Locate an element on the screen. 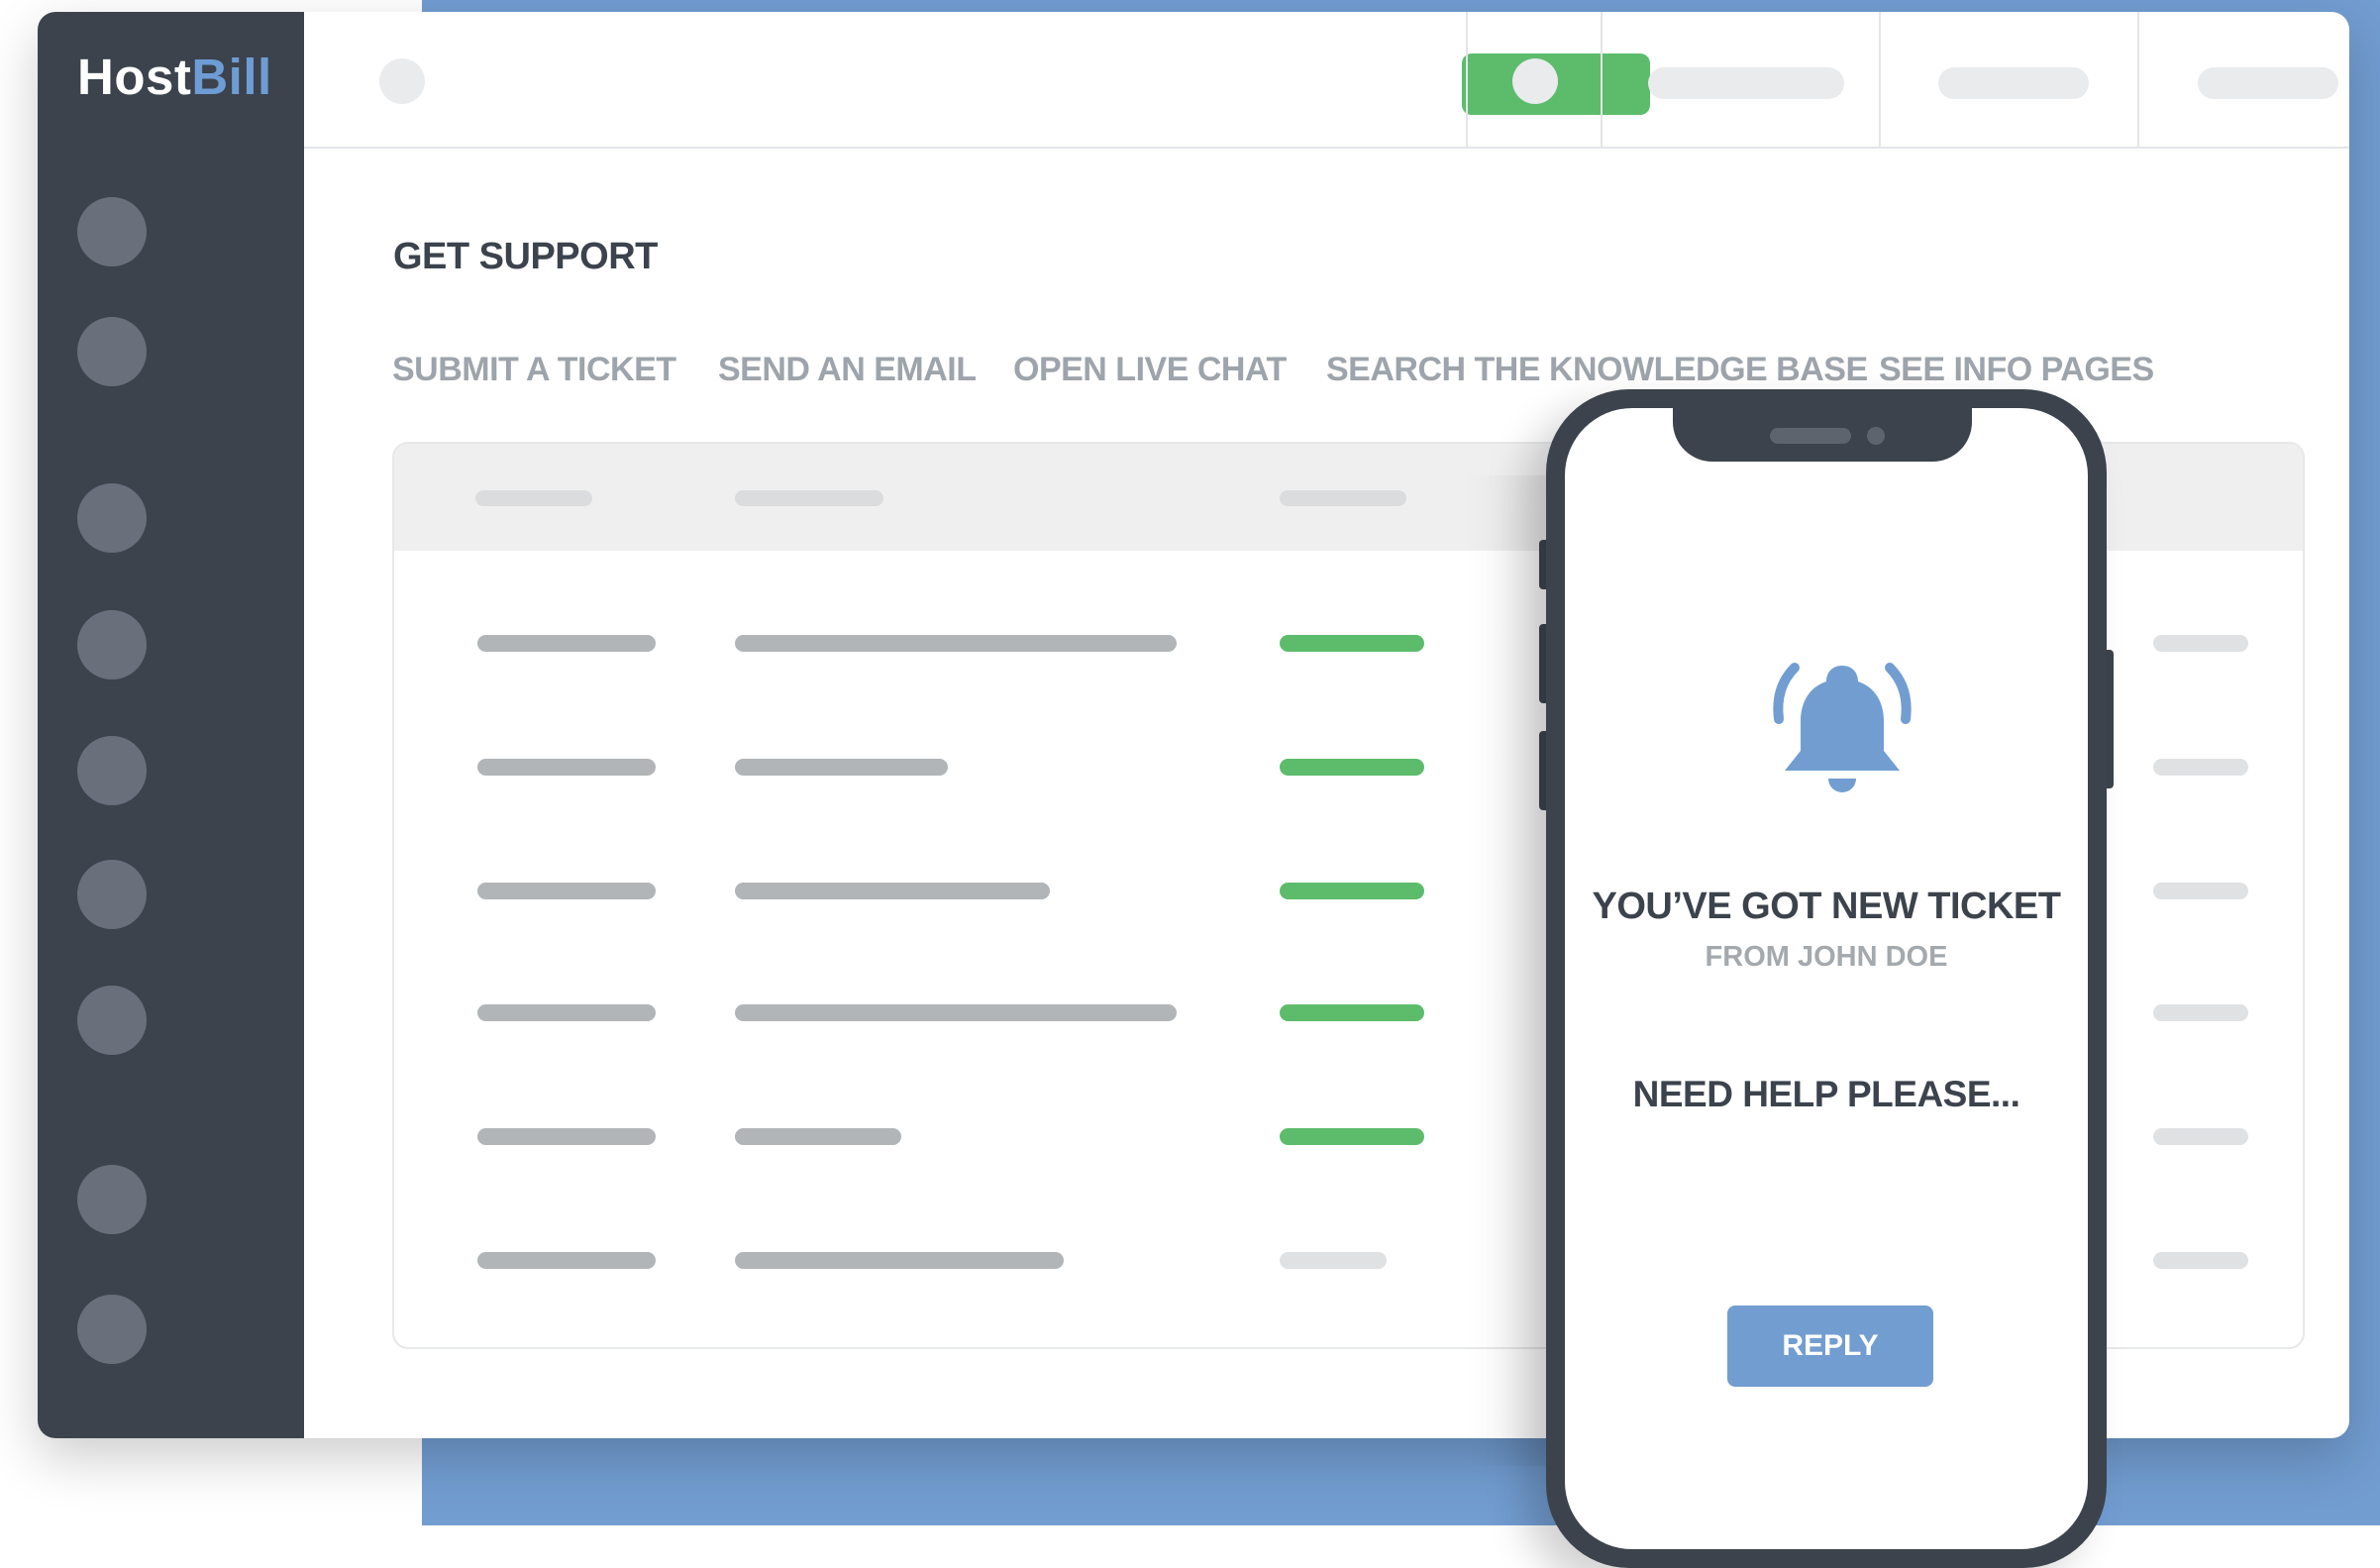 This screenshot has width=2380, height=1568. bell-icon is located at coordinates (1842, 728).